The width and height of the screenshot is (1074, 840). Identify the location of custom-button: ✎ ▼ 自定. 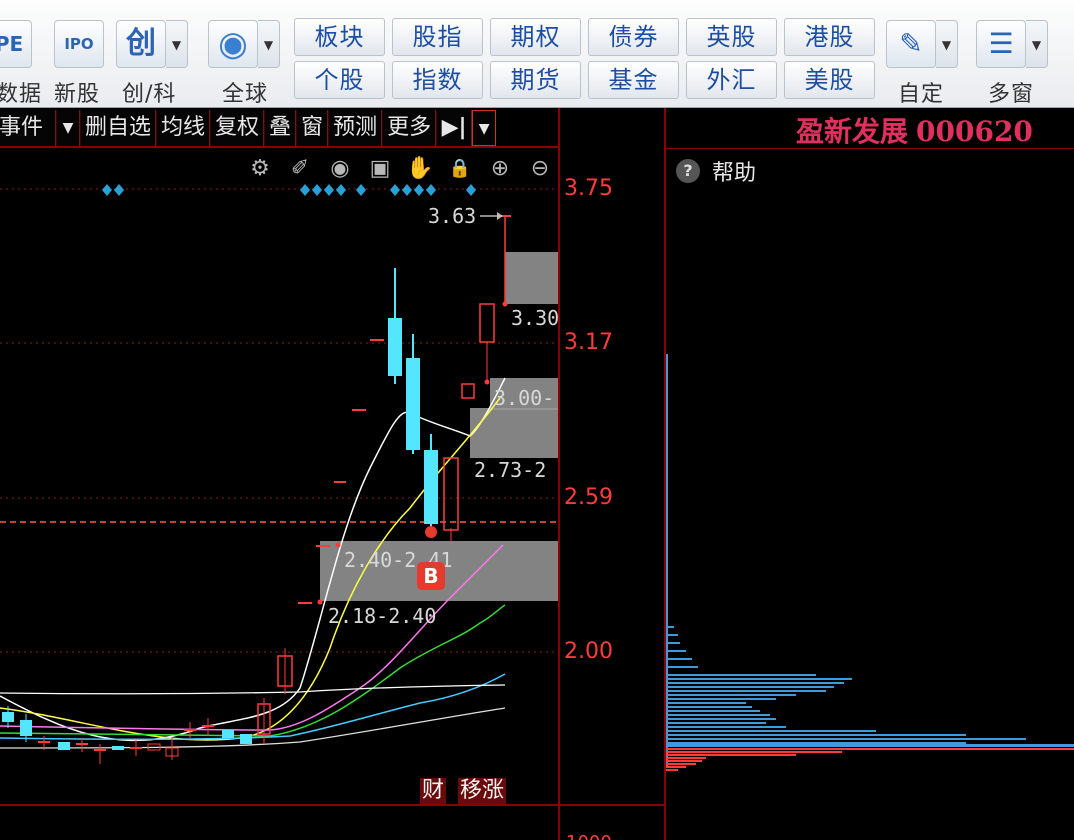
(924, 58).